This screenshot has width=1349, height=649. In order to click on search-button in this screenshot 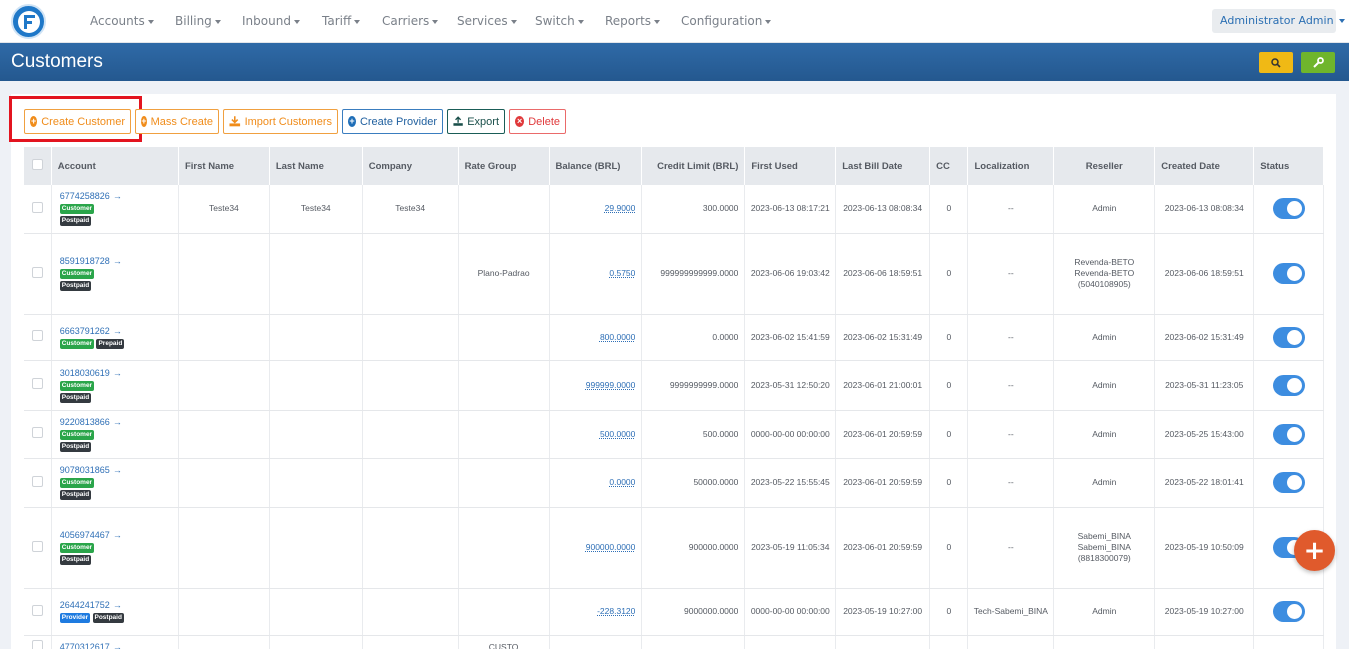, I will do `click(1276, 62)`.